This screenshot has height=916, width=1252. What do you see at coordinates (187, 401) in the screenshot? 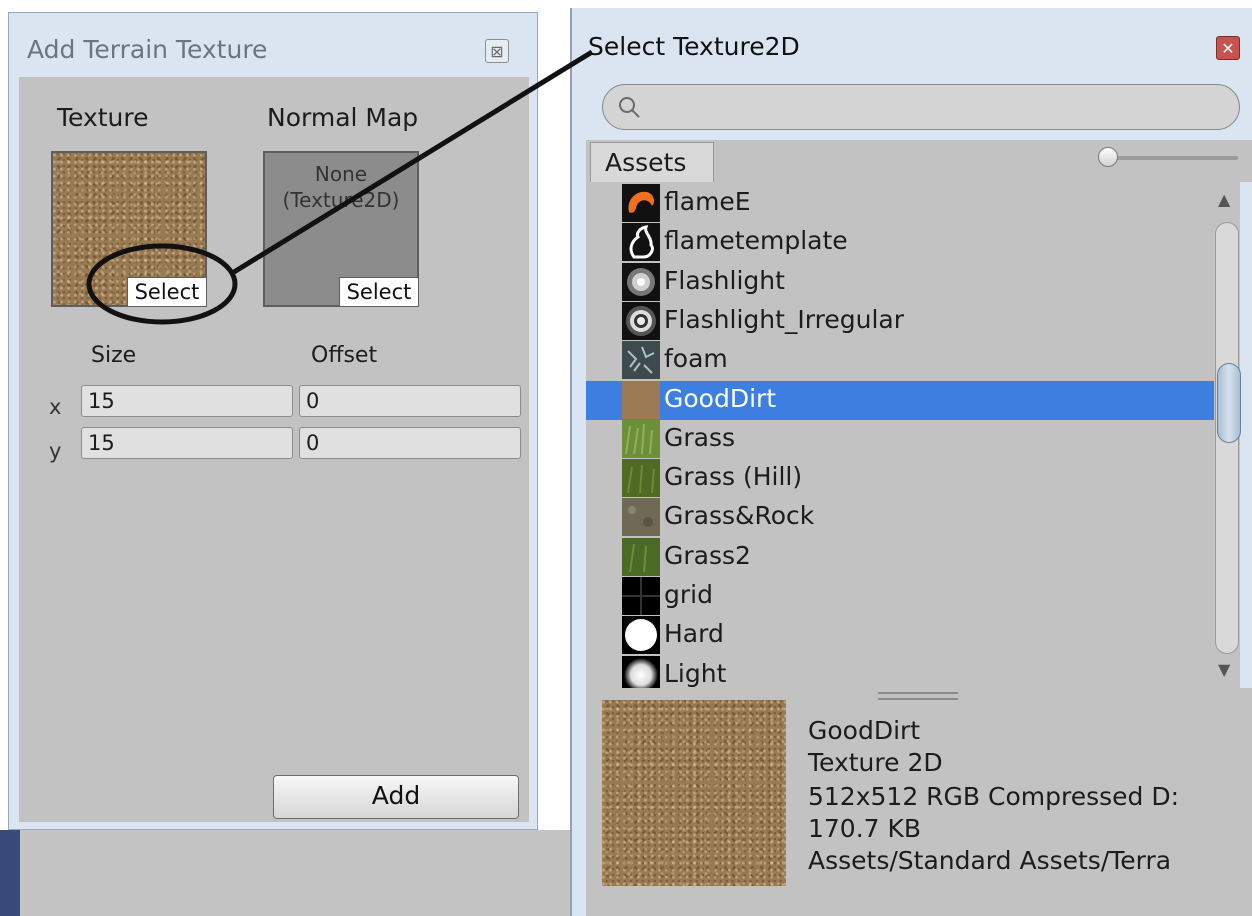
I see `size-x-field: 15` at bounding box center [187, 401].